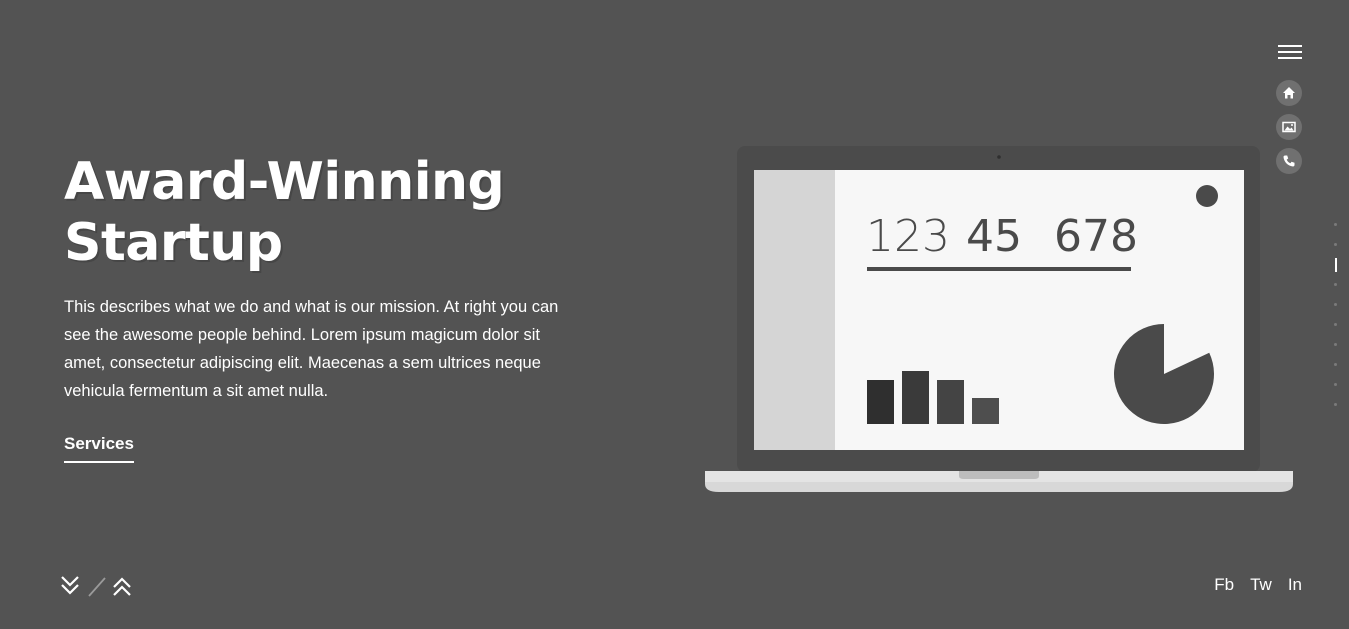  I want to click on screen-number-3: 678, so click(1096, 236).